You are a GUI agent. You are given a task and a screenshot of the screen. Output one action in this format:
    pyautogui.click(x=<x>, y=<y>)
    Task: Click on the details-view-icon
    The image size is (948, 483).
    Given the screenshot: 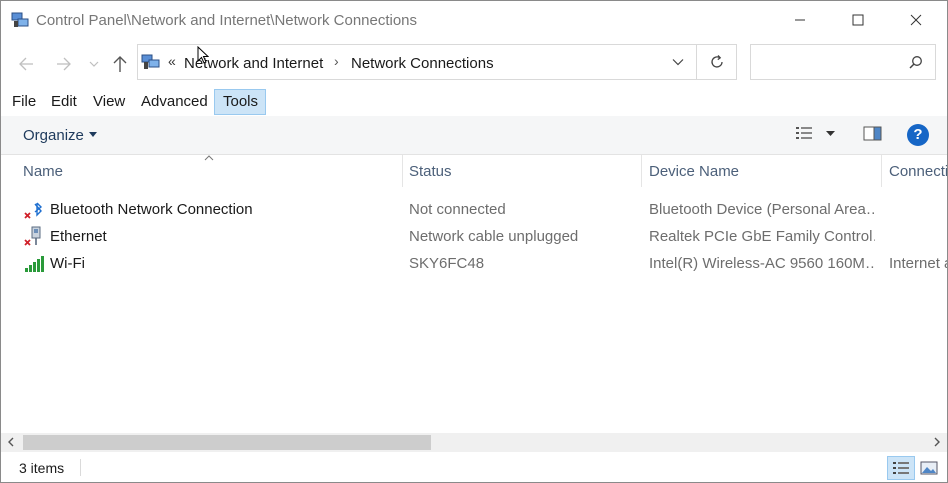 What is the action you would take?
    pyautogui.click(x=901, y=468)
    